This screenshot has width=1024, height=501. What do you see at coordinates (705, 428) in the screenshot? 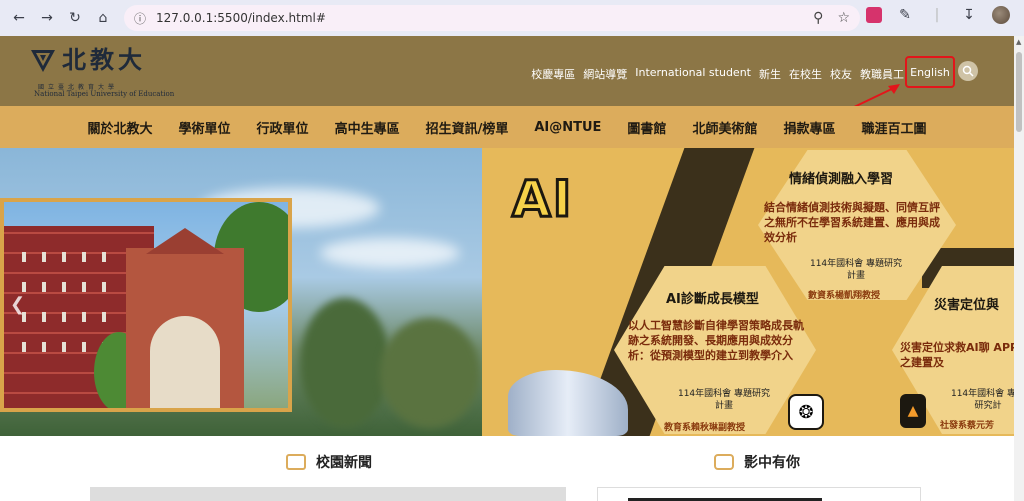
I see `panel-professor: 教育系賴秋琳副教授` at bounding box center [705, 428].